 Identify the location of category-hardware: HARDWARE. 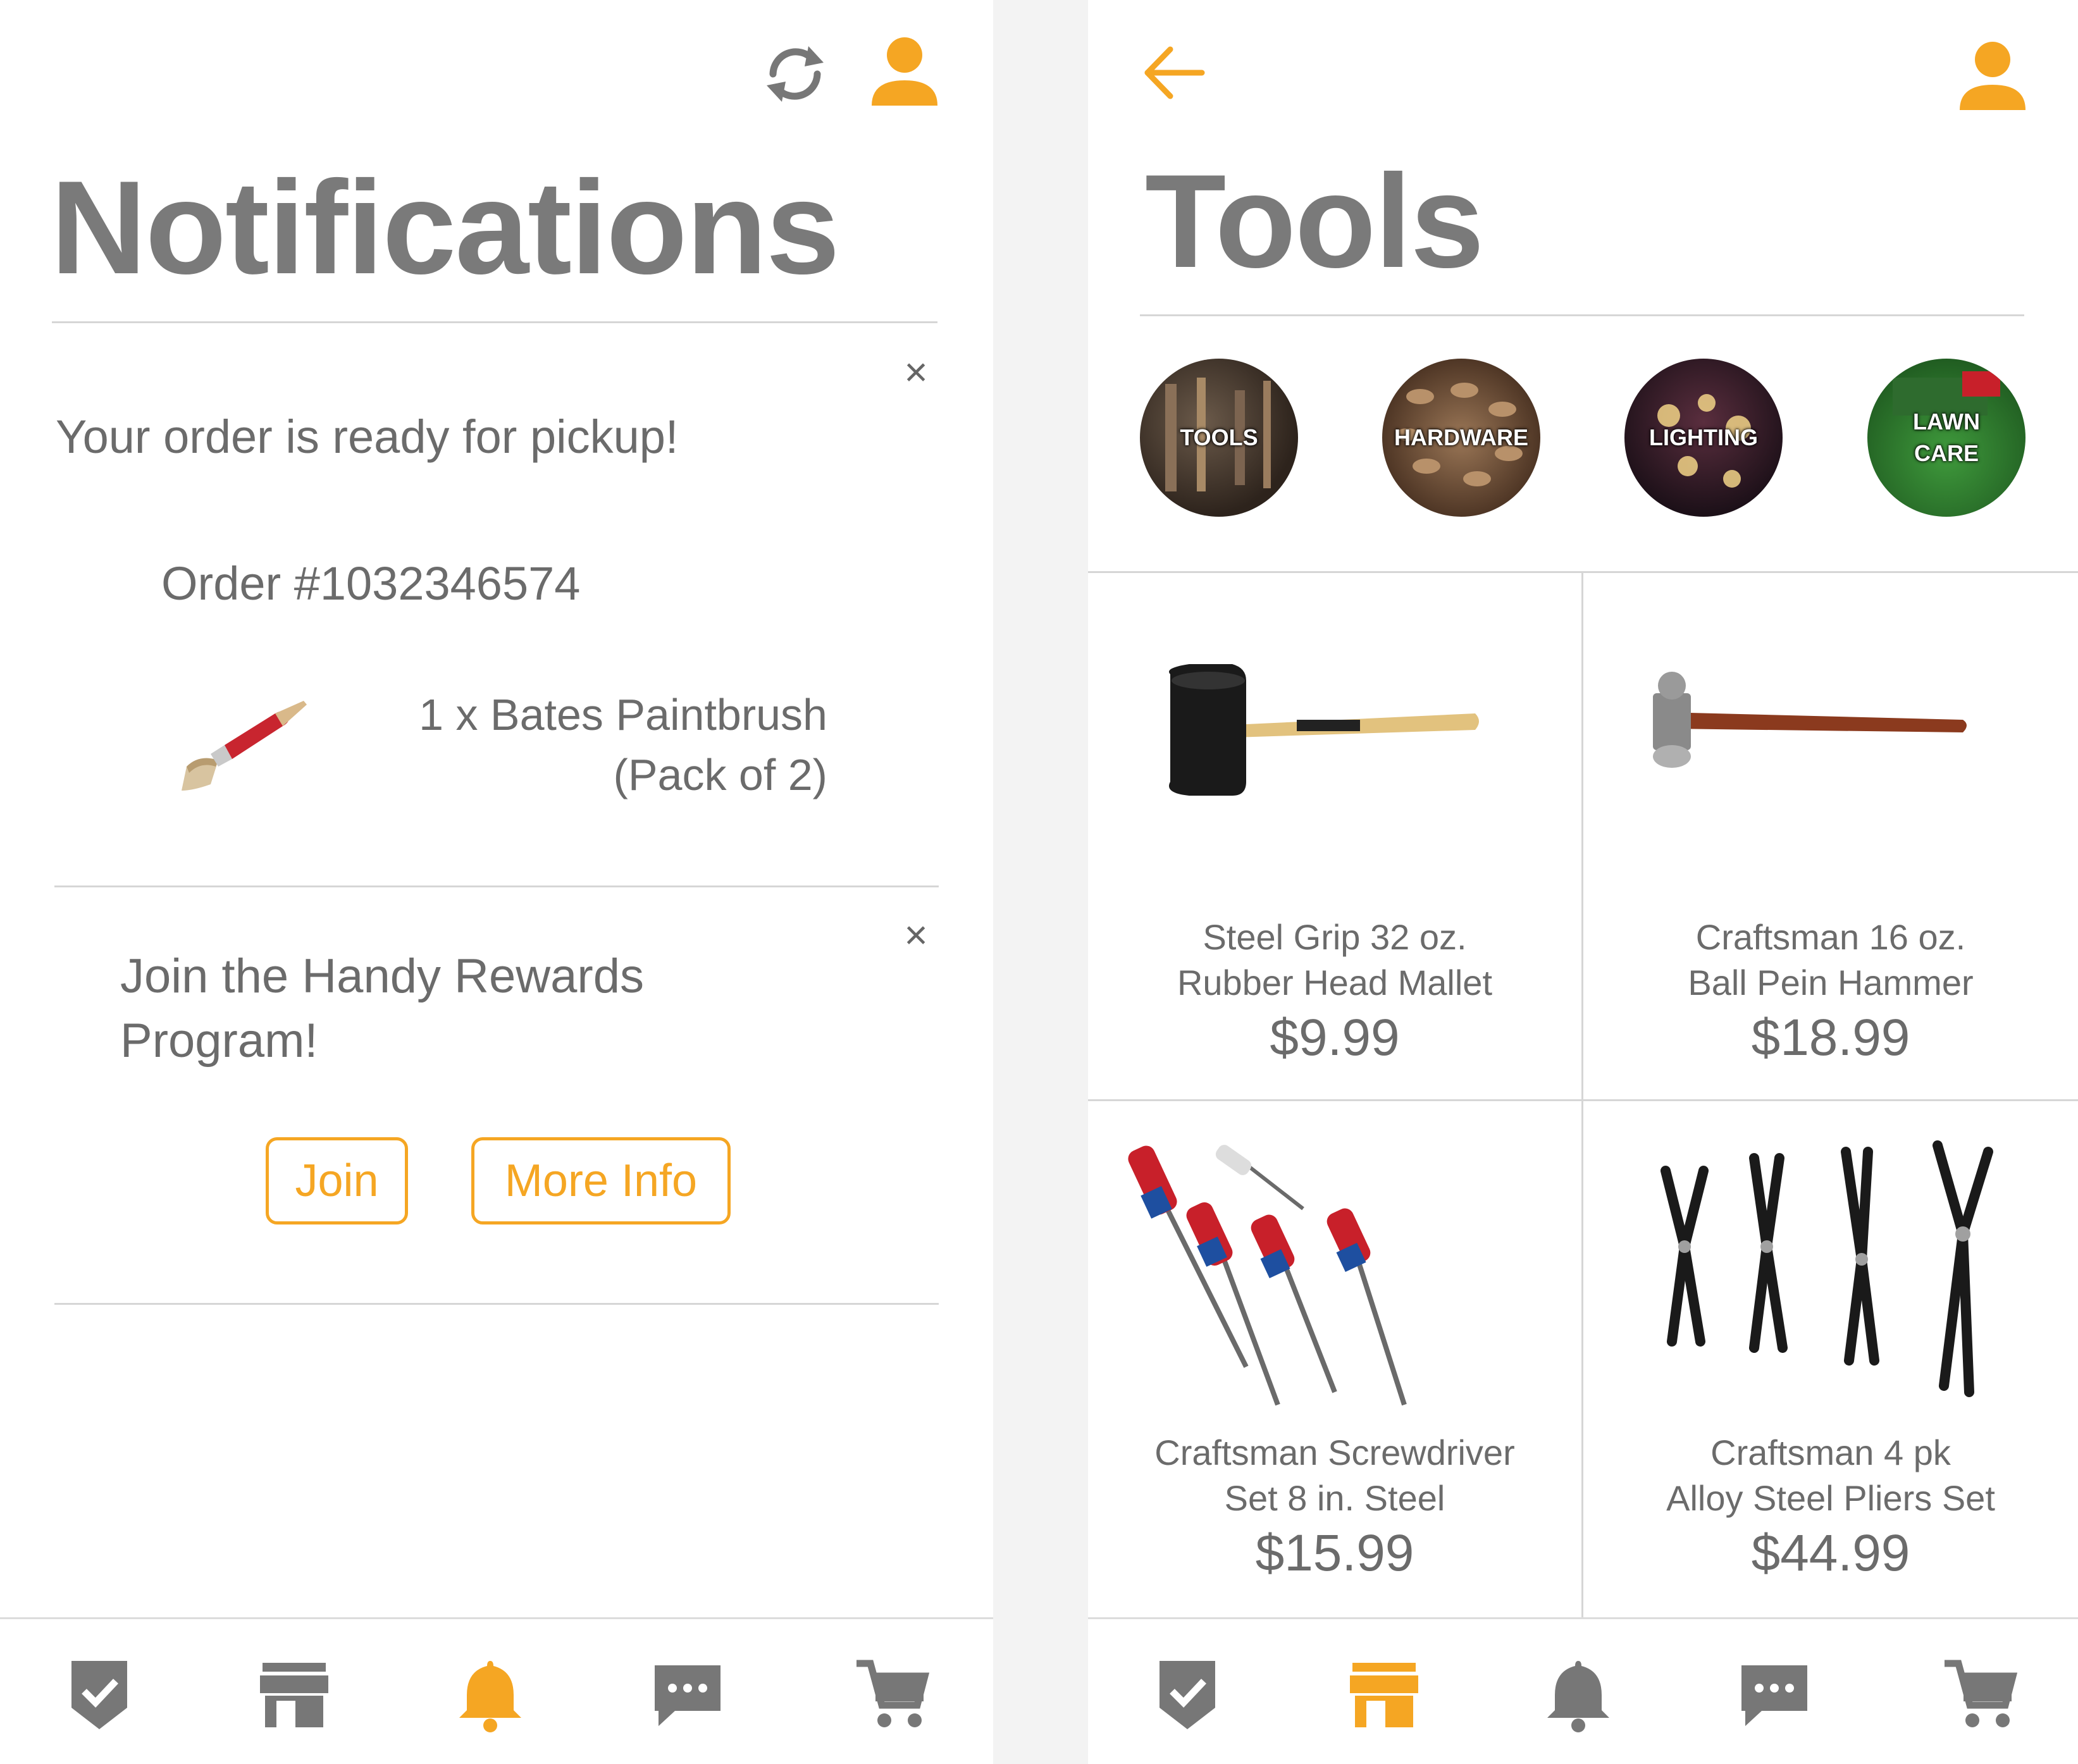
(1461, 438).